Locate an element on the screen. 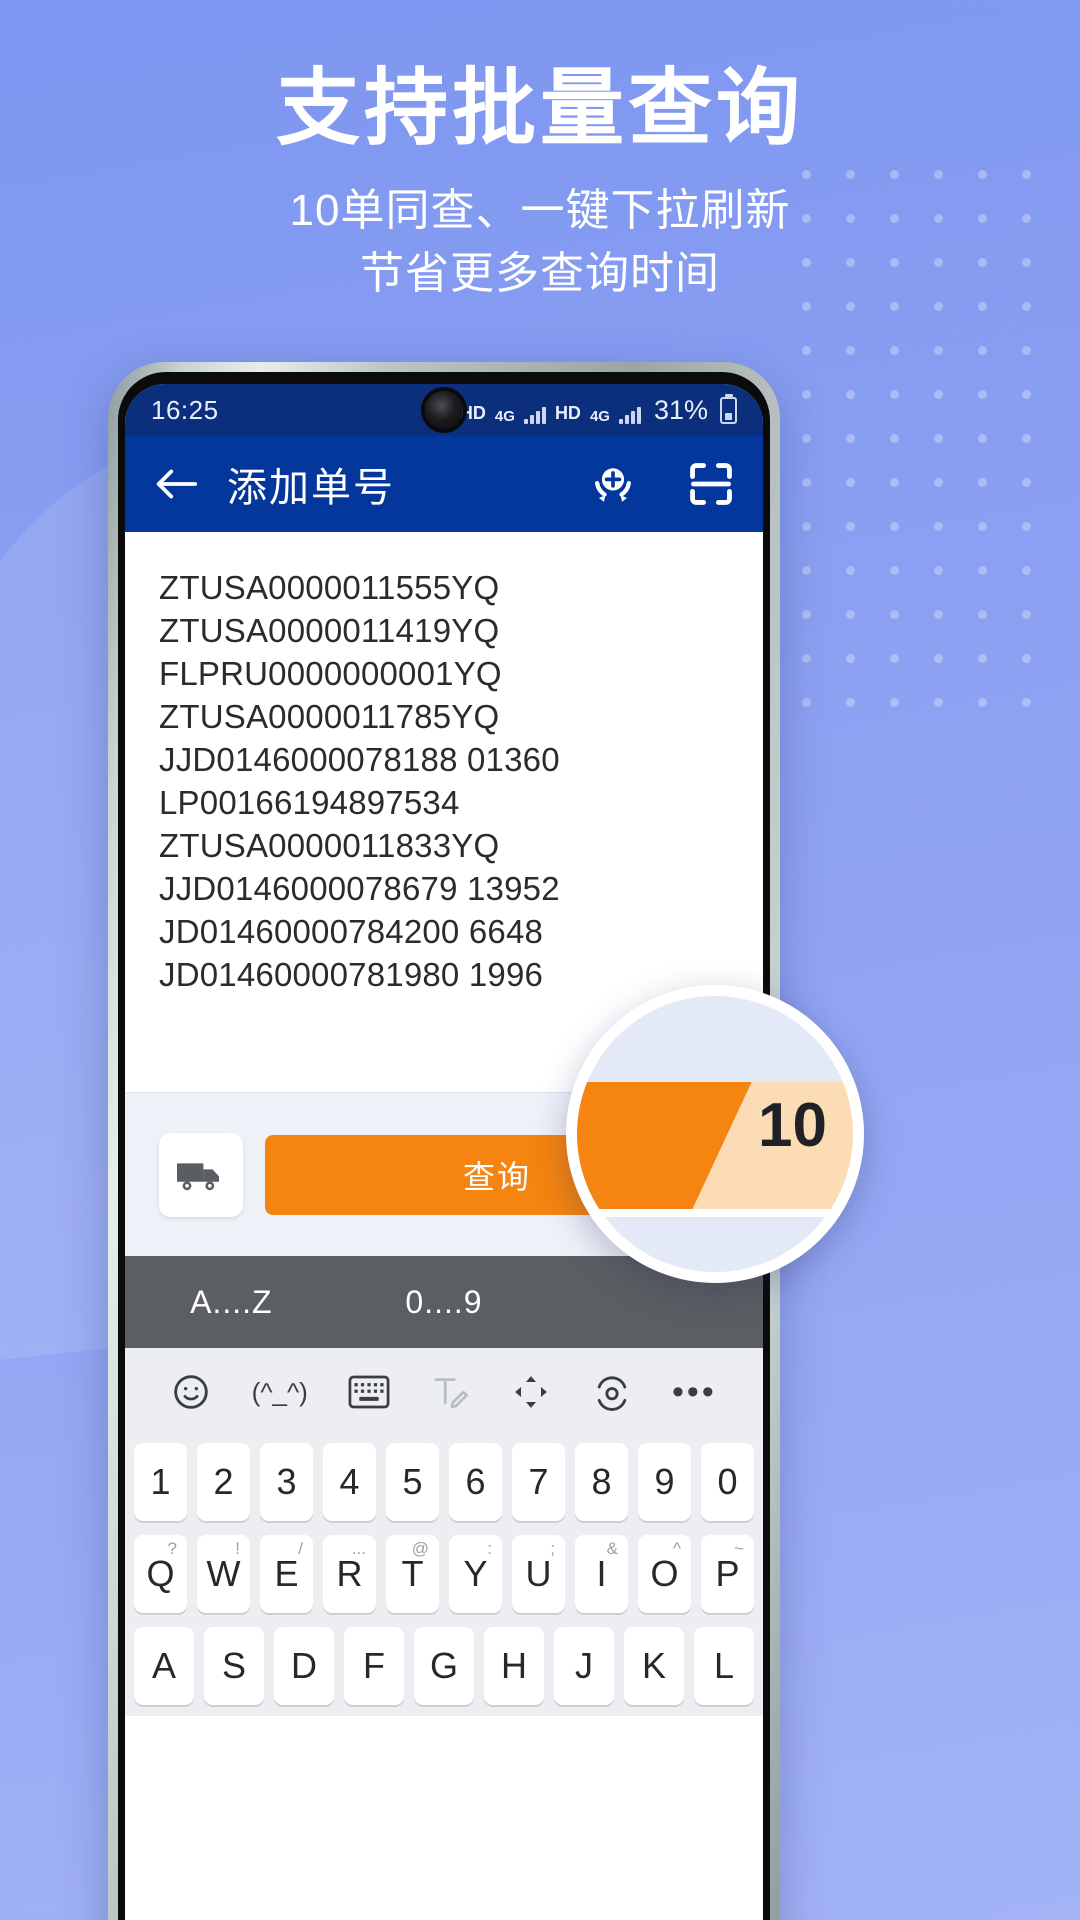 Image resolution: width=1080 pixels, height=1920 pixels. settings-gear-icon is located at coordinates (612, 1392).